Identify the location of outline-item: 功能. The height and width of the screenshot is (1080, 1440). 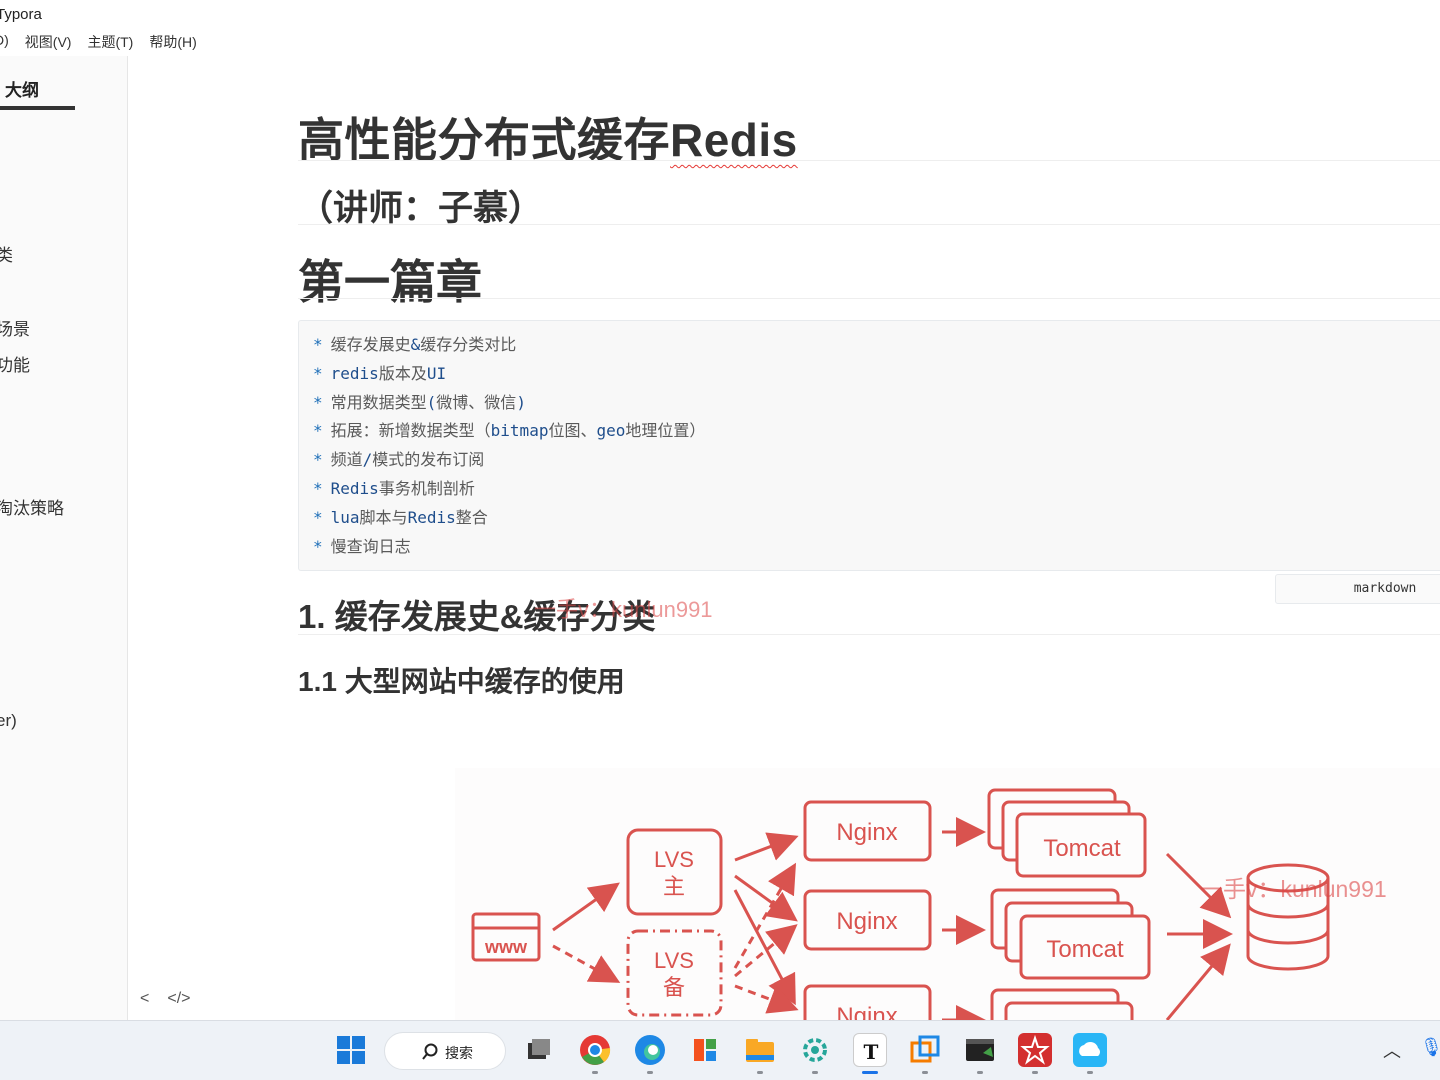
(15, 363).